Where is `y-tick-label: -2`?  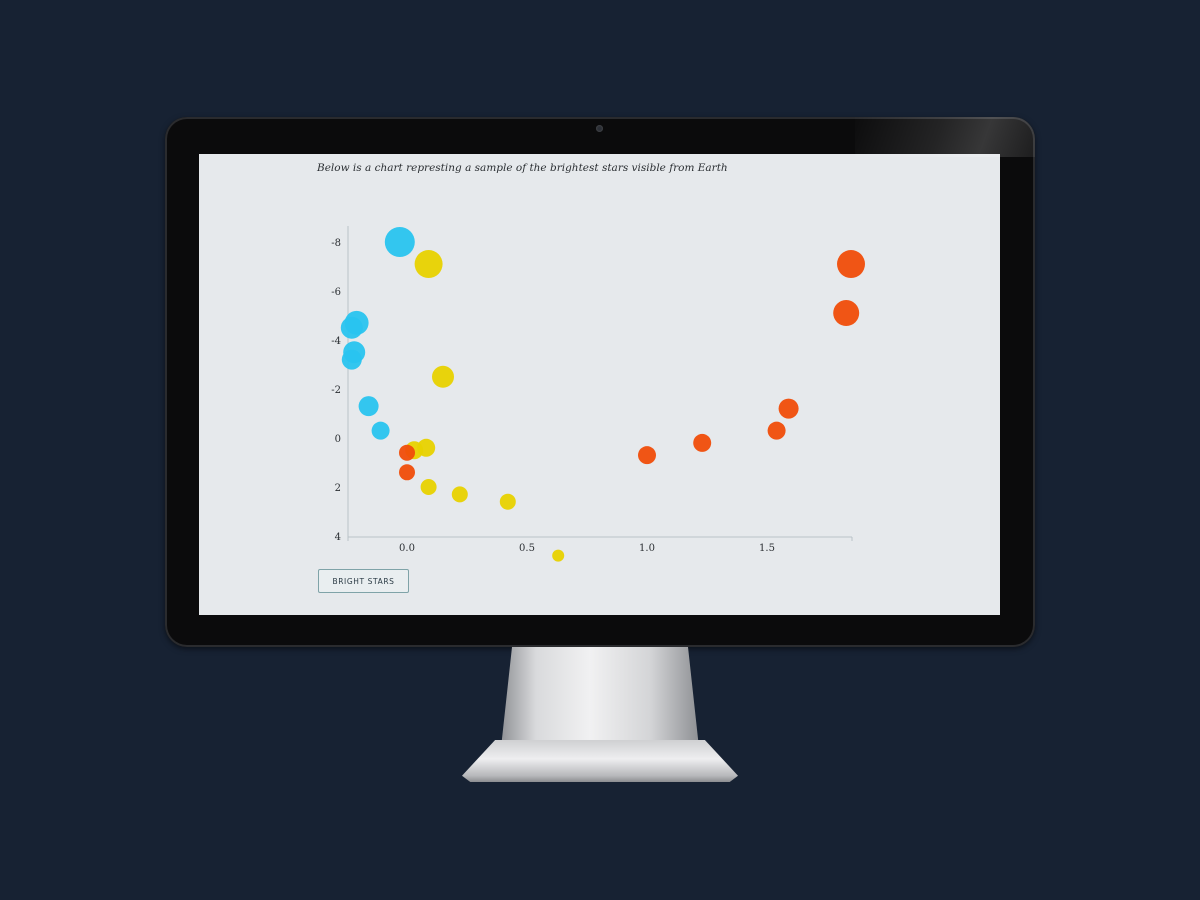
y-tick-label: -2 is located at coordinates (336, 390).